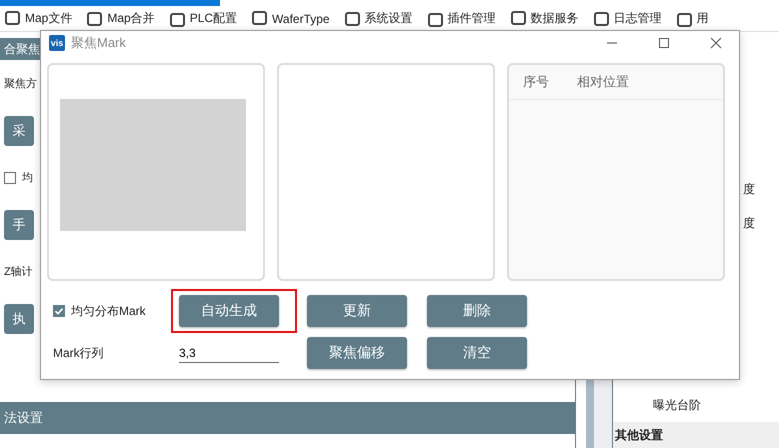  What do you see at coordinates (19, 319) in the screenshot?
I see `action-button: 执` at bounding box center [19, 319].